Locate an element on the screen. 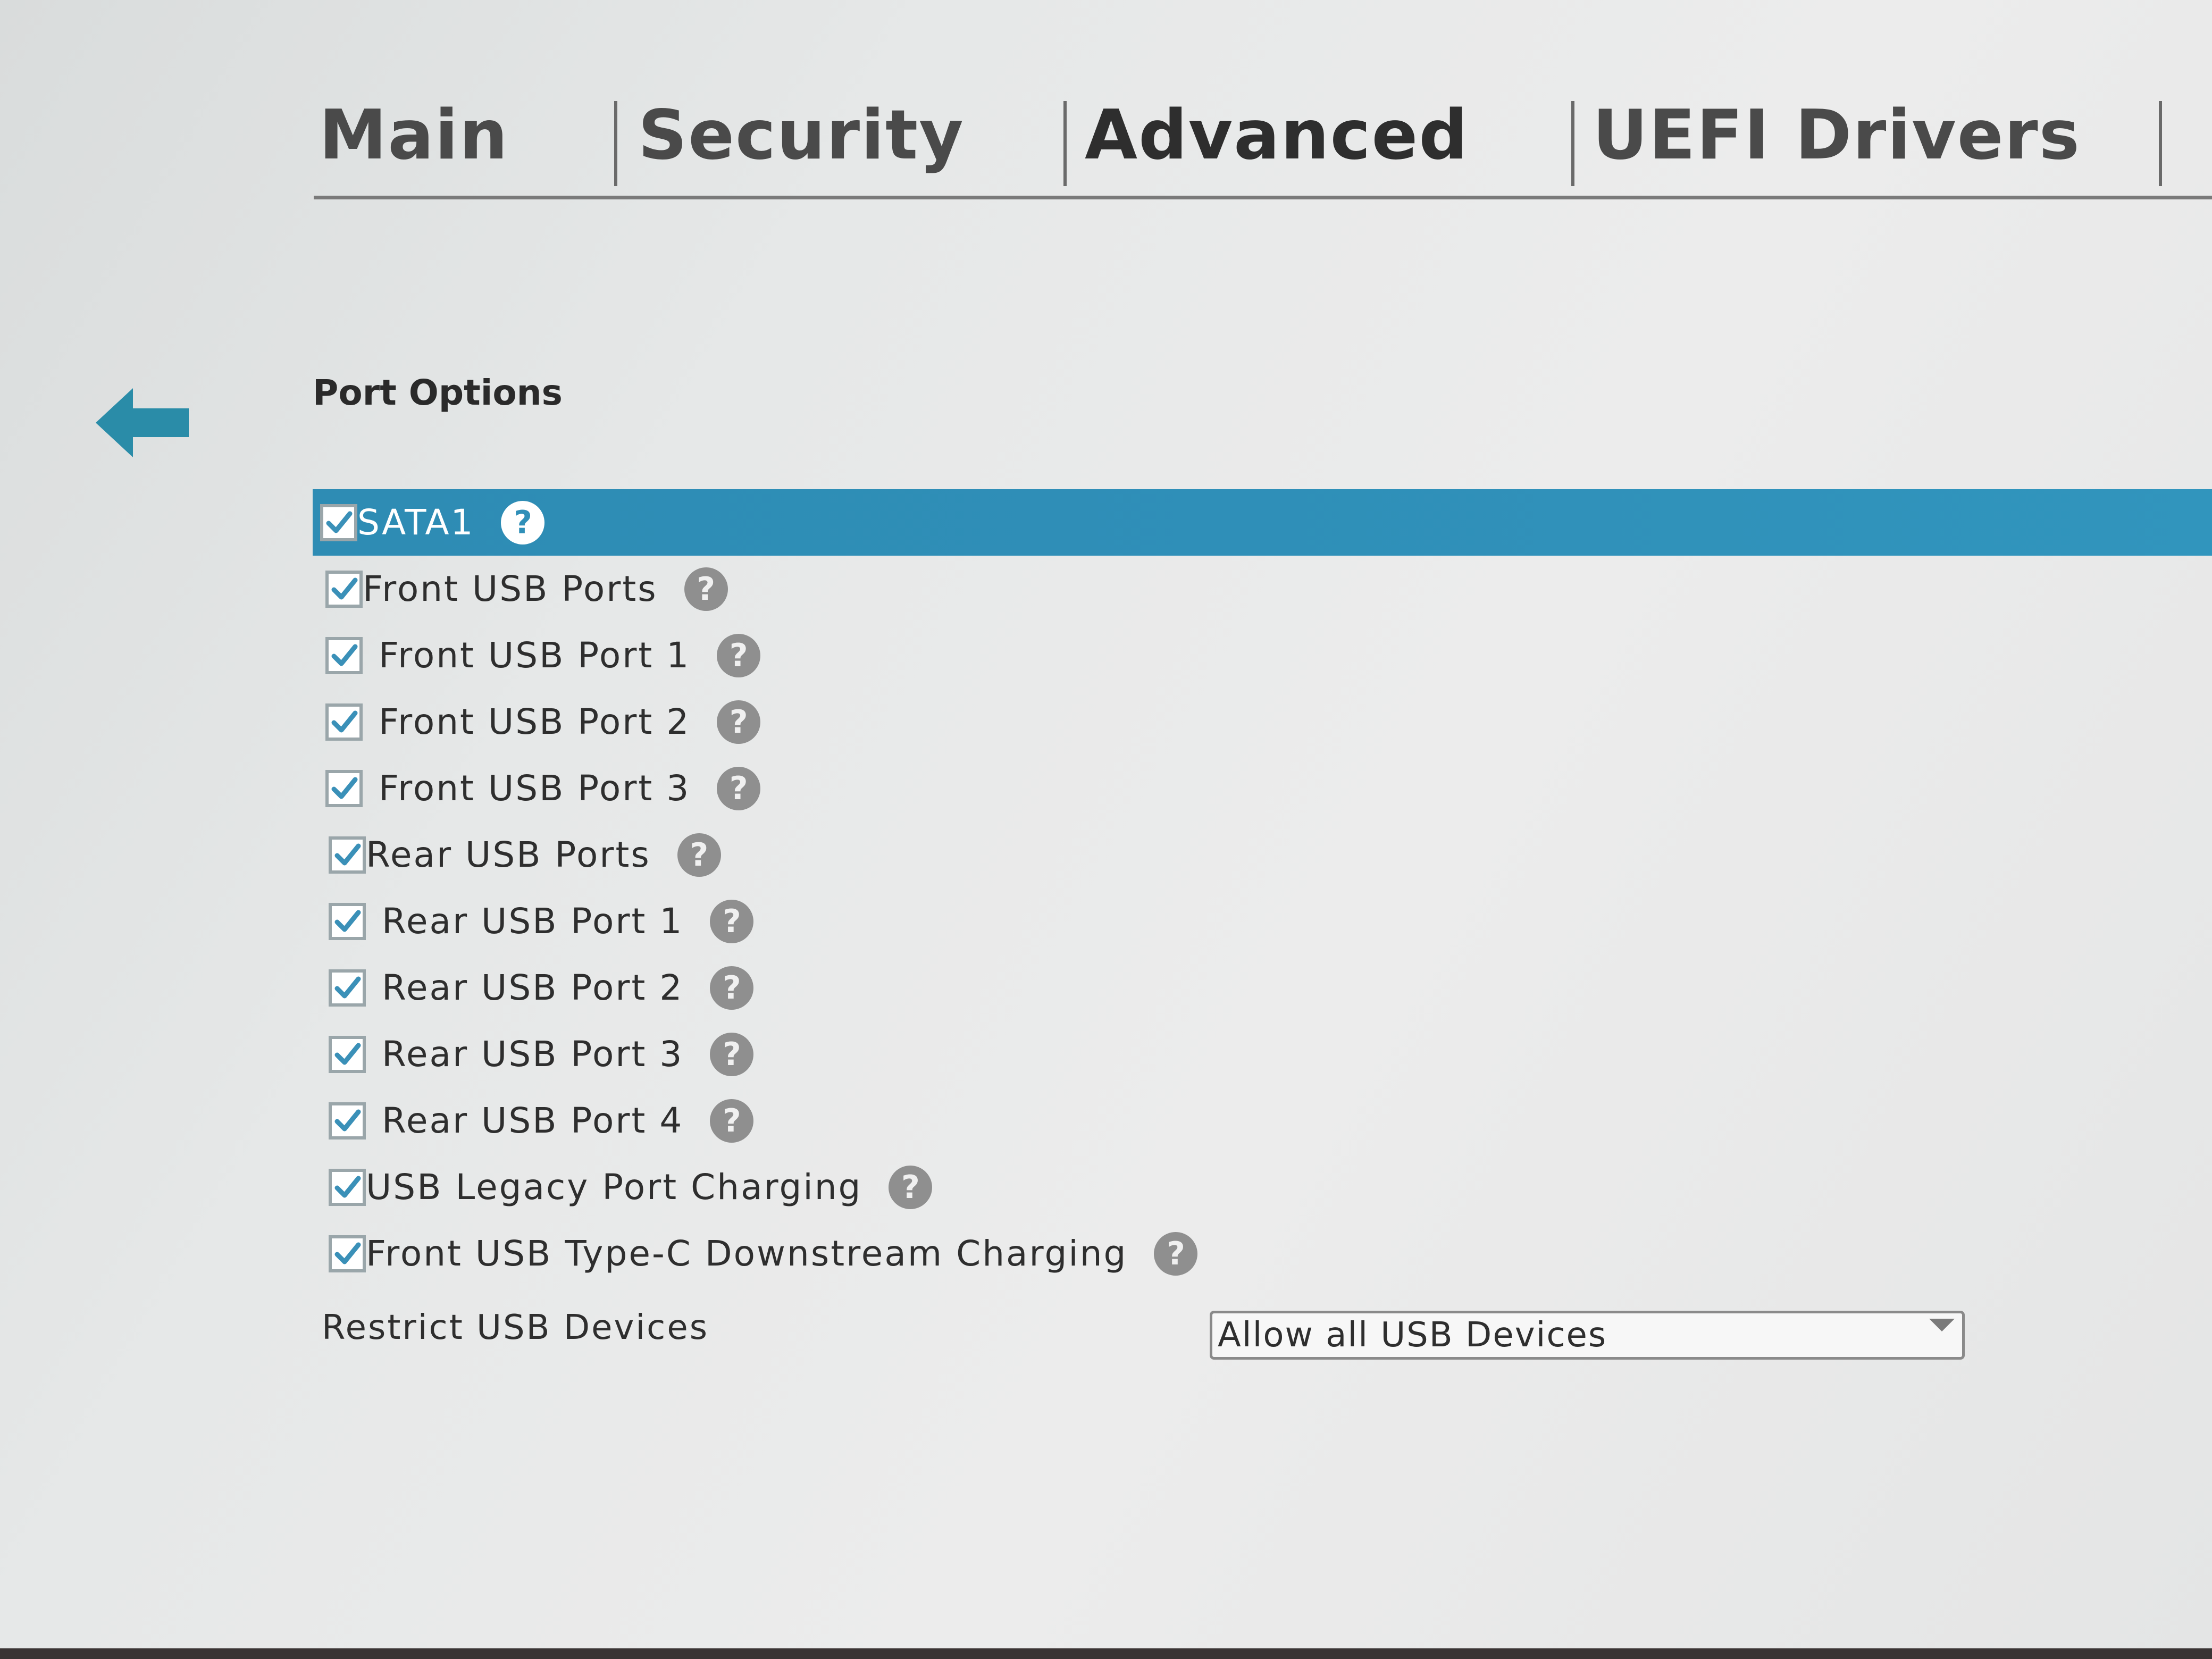 Image resolution: width=2212 pixels, height=1659 pixels. option-label: Front USB Port 3 is located at coordinates (535, 788).